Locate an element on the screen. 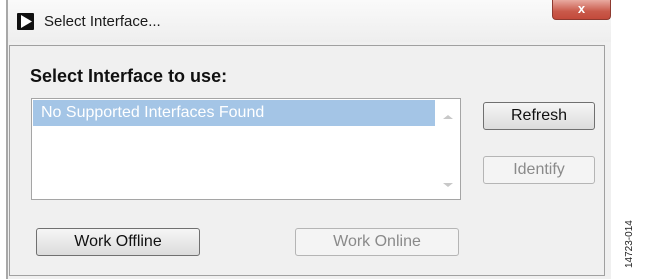  figure-id-label: 14723-014 is located at coordinates (629, 244).